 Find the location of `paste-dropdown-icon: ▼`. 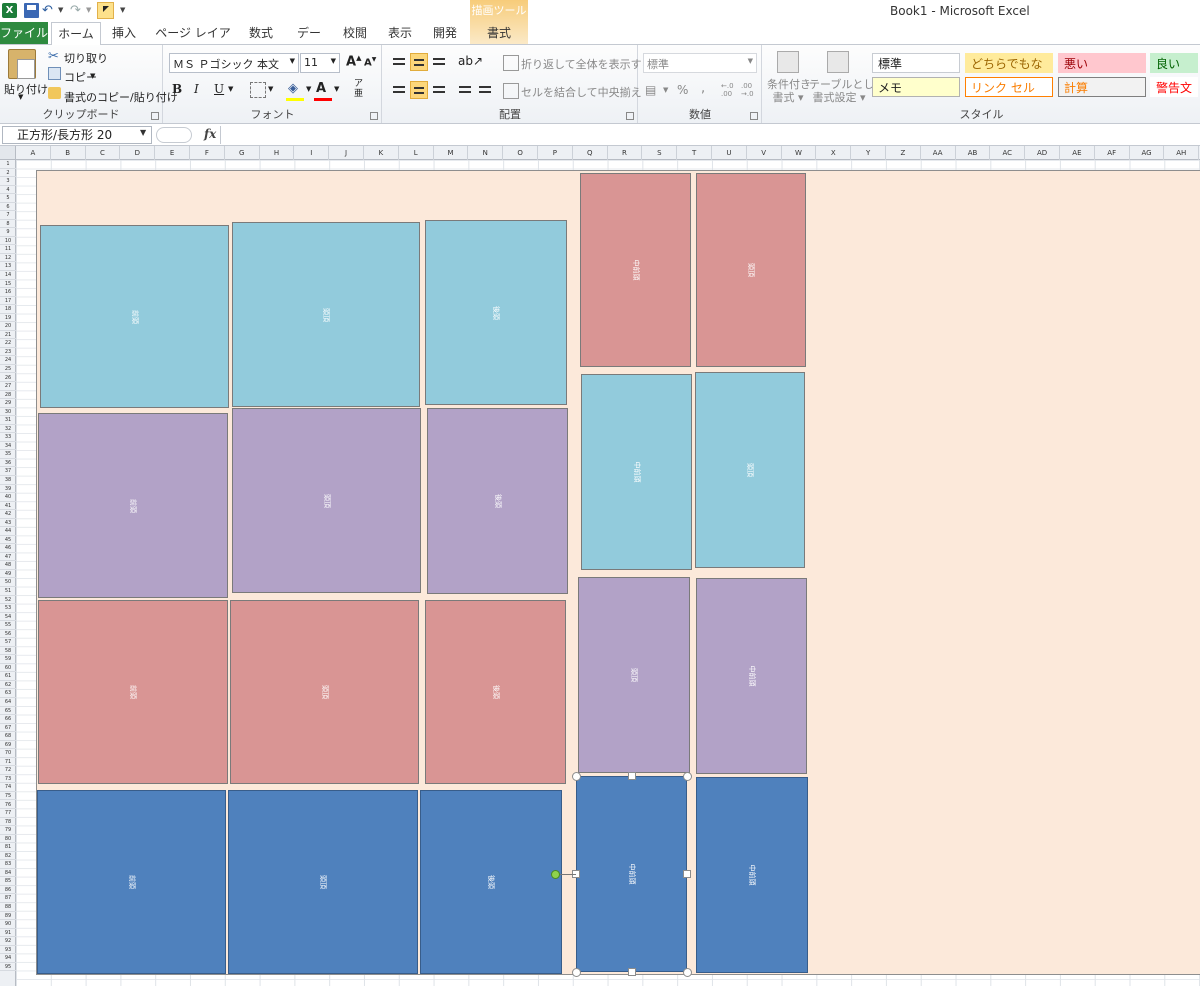

paste-dropdown-icon: ▼ is located at coordinates (20, 97).